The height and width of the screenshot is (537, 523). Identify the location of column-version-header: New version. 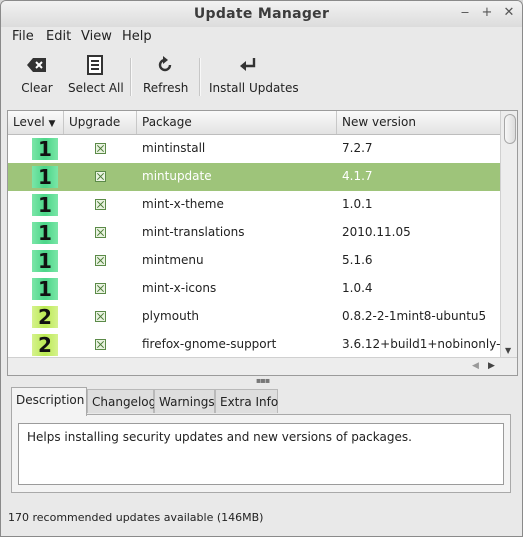
(418, 122).